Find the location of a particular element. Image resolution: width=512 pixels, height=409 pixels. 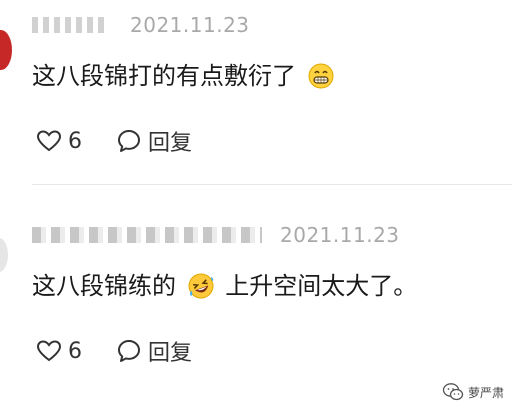

comment-text-after: 上升空间太大了。 is located at coordinates (321, 286).